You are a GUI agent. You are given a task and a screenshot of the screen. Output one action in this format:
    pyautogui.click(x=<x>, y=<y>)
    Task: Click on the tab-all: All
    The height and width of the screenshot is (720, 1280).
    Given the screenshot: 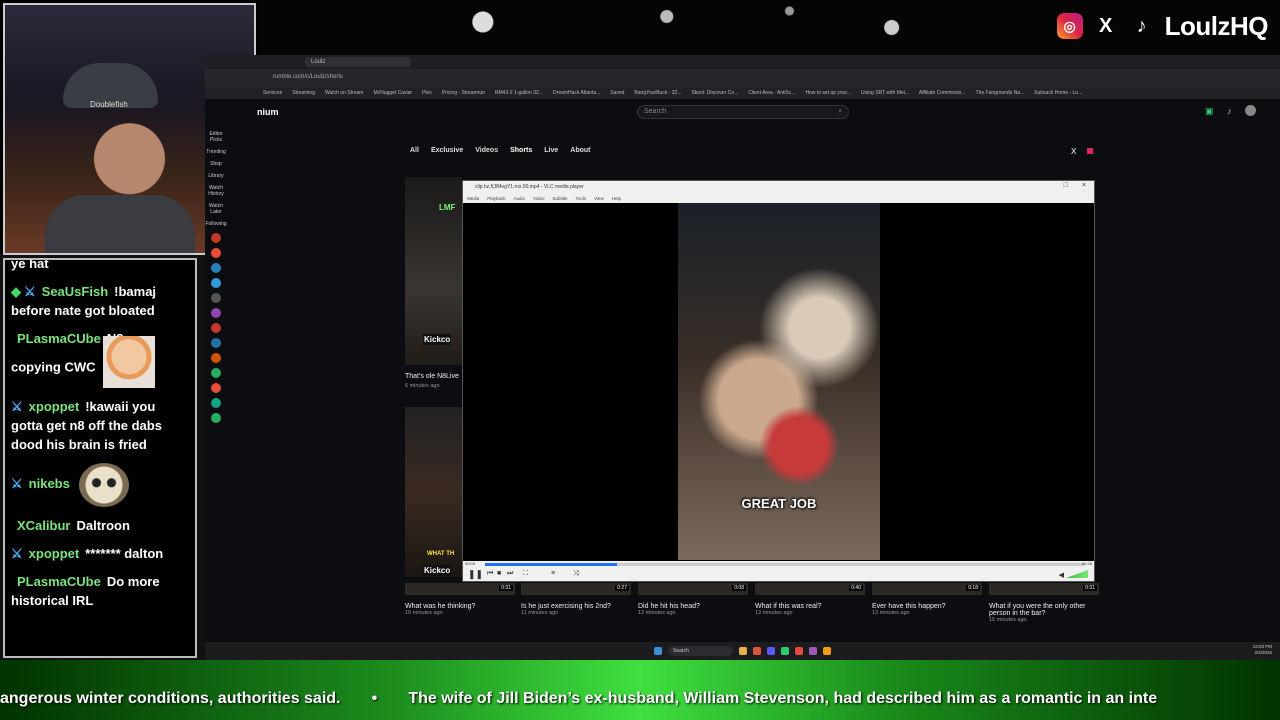 What is the action you would take?
    pyautogui.click(x=414, y=150)
    